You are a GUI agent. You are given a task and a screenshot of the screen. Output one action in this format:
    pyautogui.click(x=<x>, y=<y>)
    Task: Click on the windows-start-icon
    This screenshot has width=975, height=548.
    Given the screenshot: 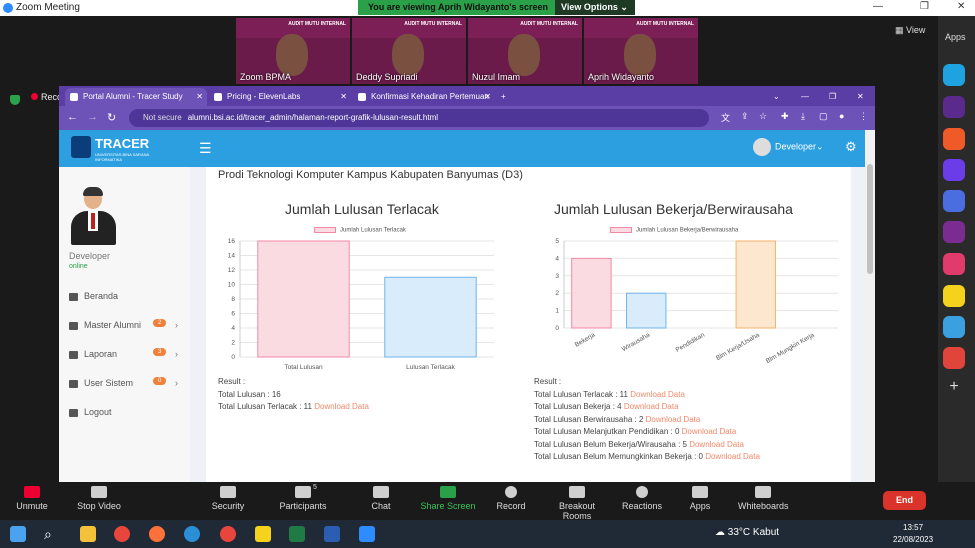 What is the action you would take?
    pyautogui.click(x=18, y=534)
    